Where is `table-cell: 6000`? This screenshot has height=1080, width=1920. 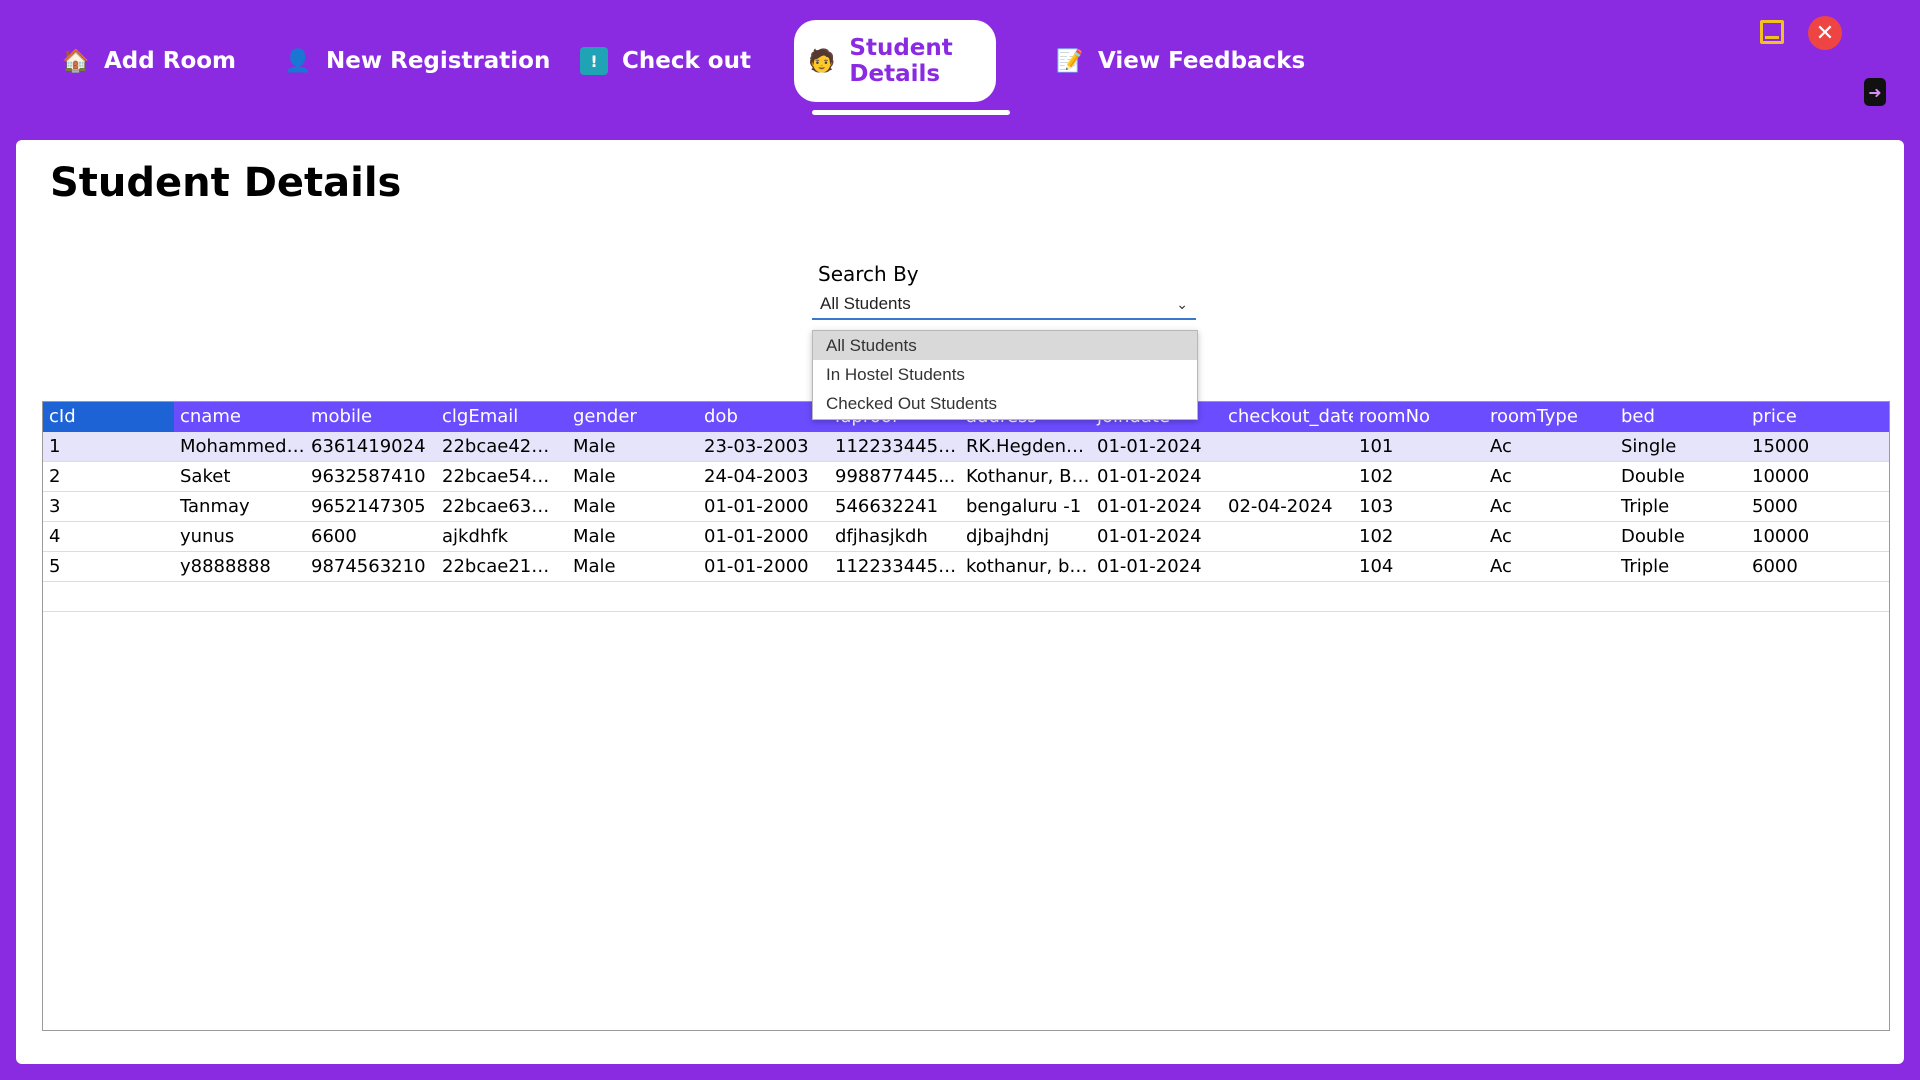 table-cell: 6000 is located at coordinates (1811, 566).